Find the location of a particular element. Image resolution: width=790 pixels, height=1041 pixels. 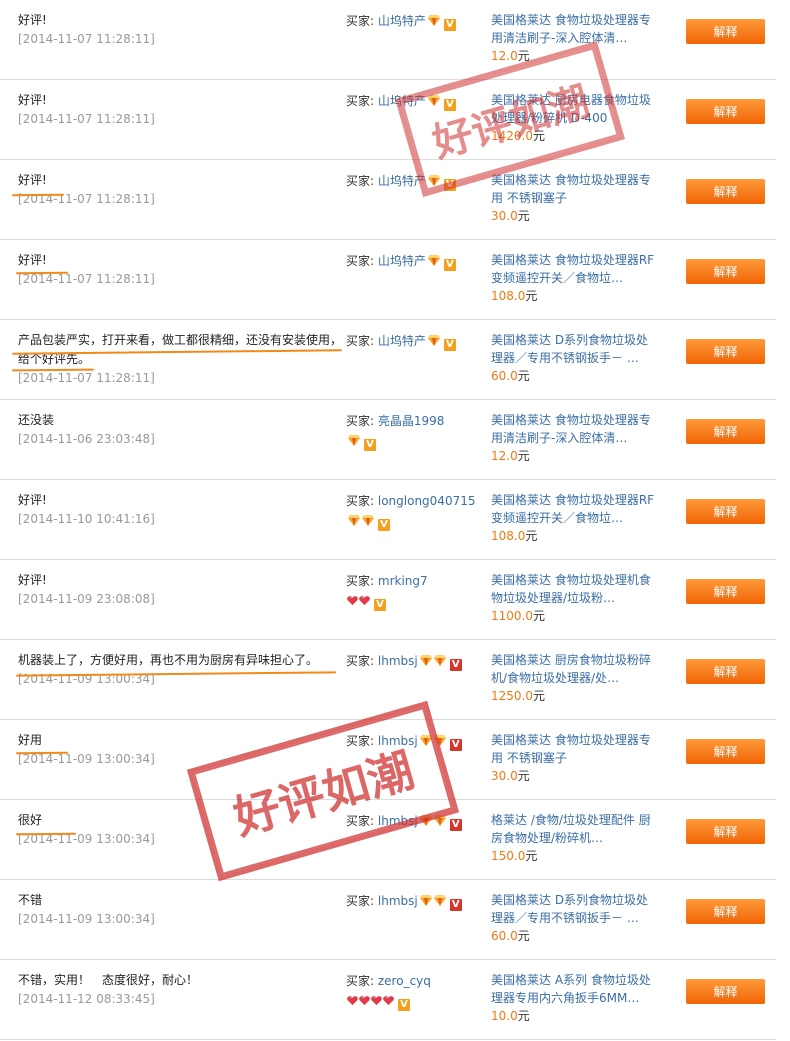

price-value: 108.0 is located at coordinates (508, 296).